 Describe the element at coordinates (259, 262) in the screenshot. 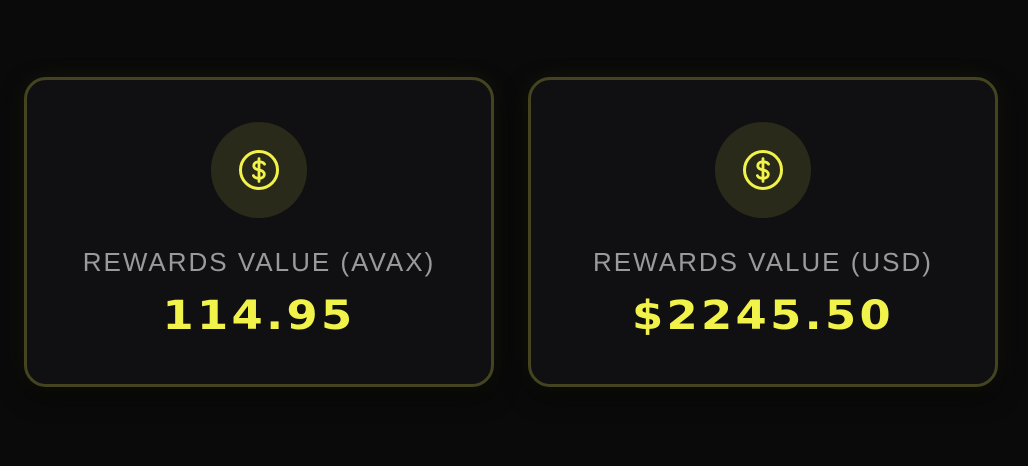

I see `rewards-value-label: REWARDS VALUE (AVAX)` at that location.